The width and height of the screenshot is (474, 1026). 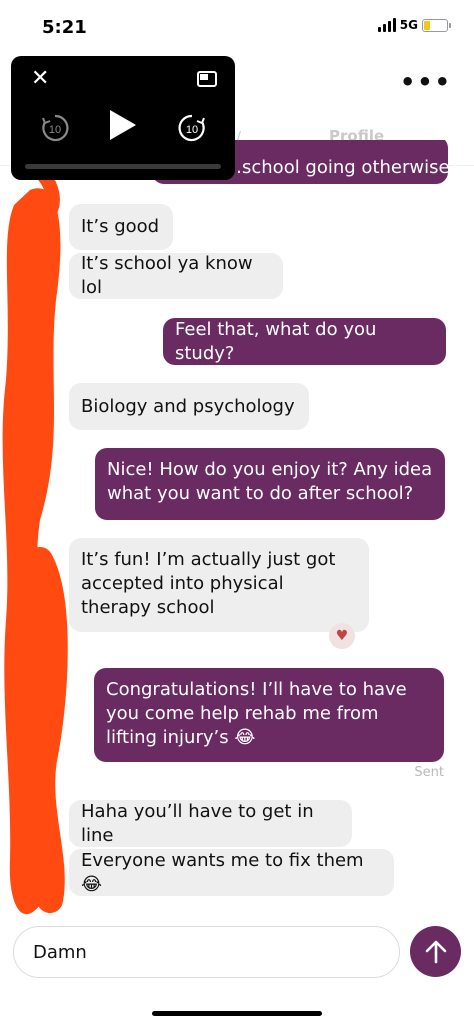 I want to click on message-bubble-incoming: Haha you’ll have to get in line, so click(x=210, y=823).